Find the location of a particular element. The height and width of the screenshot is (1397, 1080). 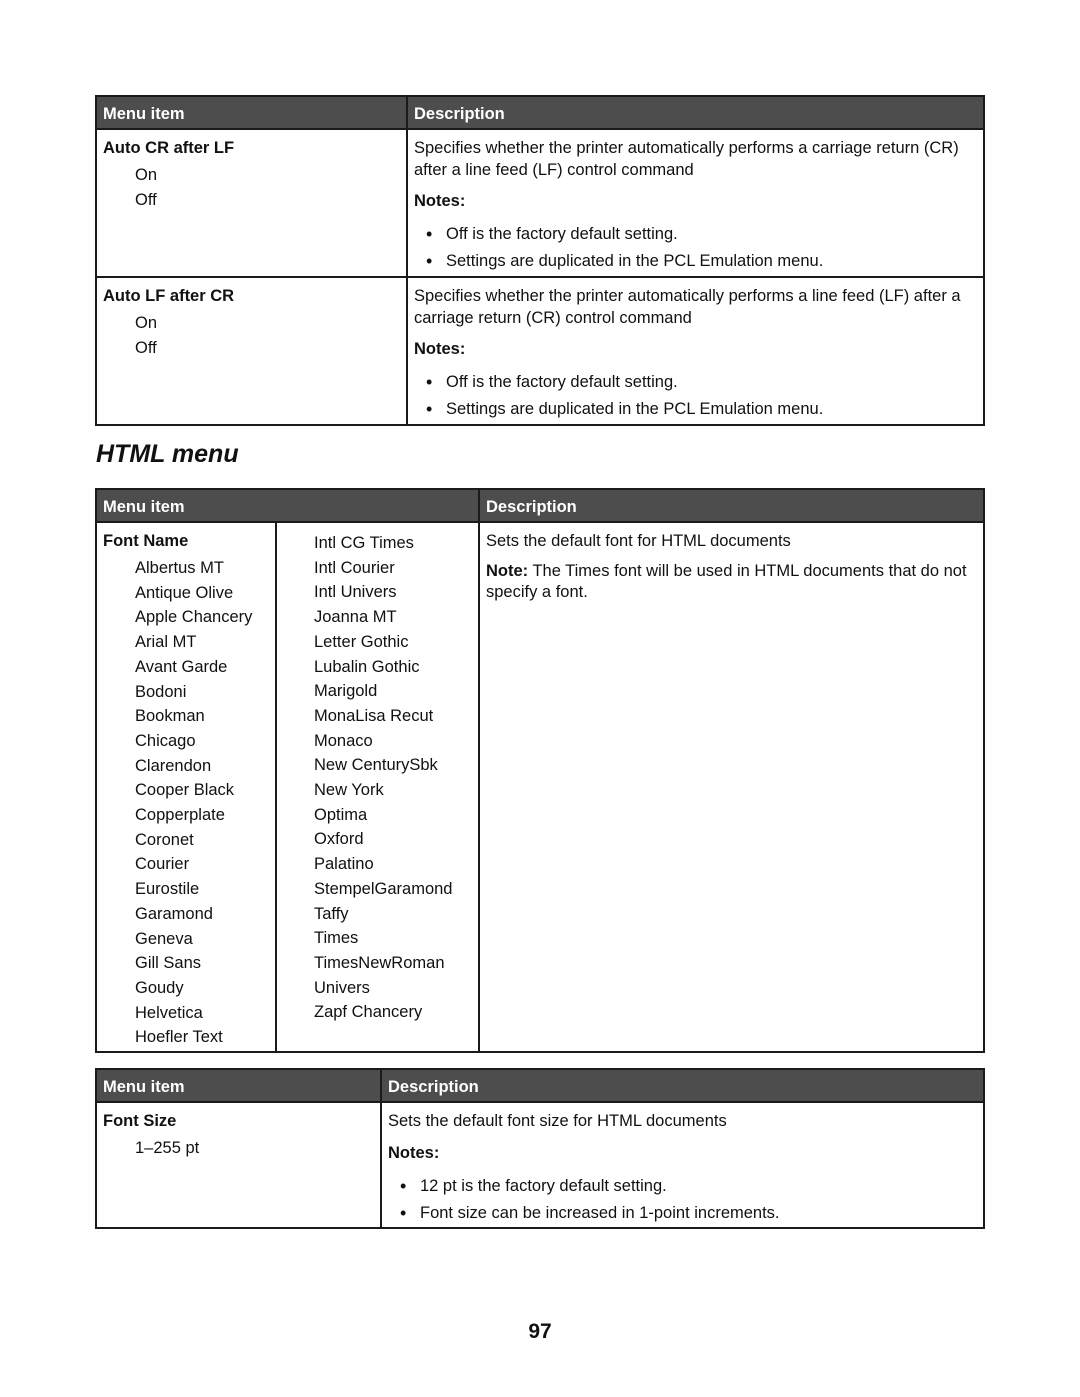

font-option: Intl Univers is located at coordinates (355, 592).